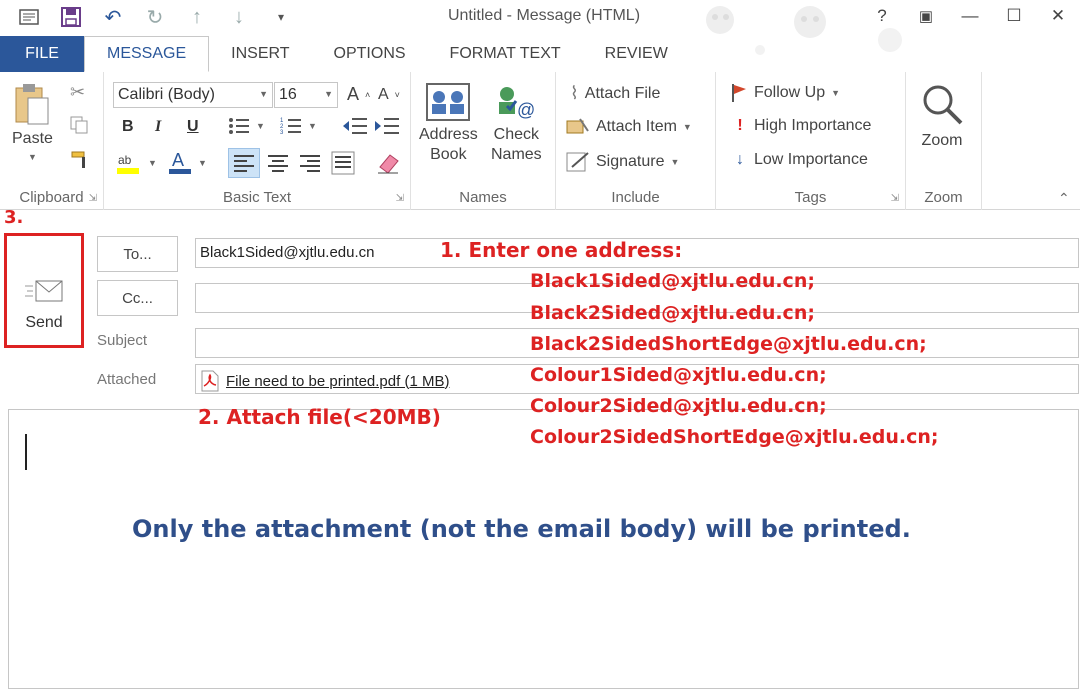 Image resolution: width=1080 pixels, height=693 pixels. Describe the element at coordinates (448, 134) in the screenshot. I see `address-book-label-line1: Address` at that location.